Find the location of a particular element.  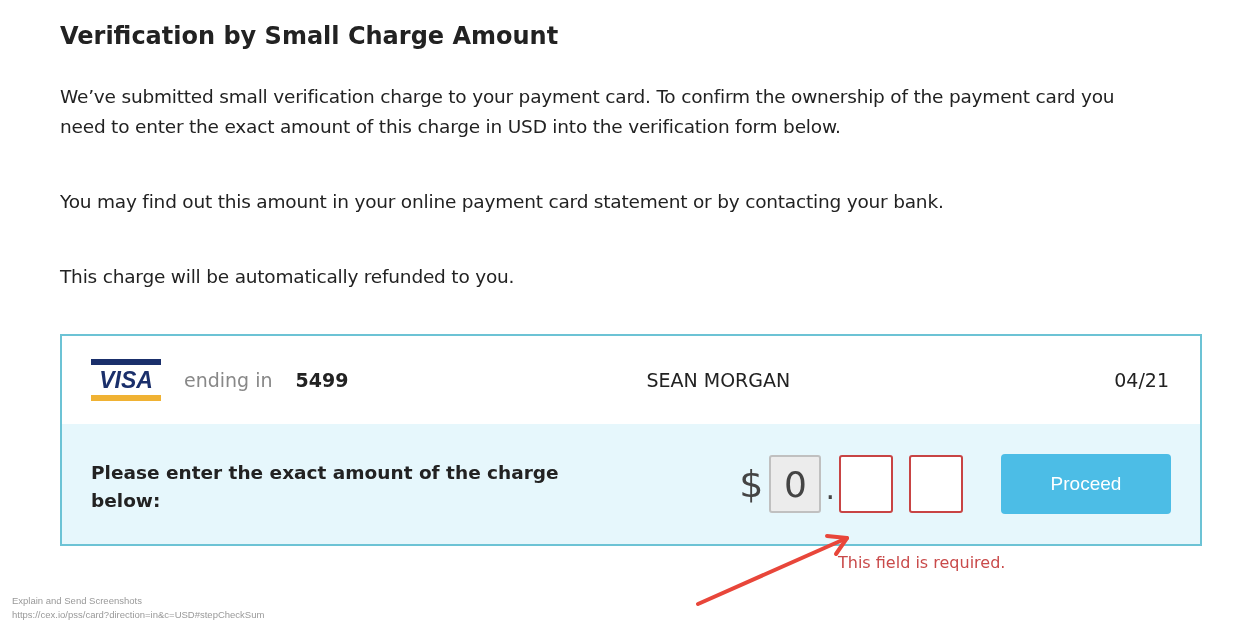

caption-text: Explain and Send Screenshots is located at coordinates (77, 601).